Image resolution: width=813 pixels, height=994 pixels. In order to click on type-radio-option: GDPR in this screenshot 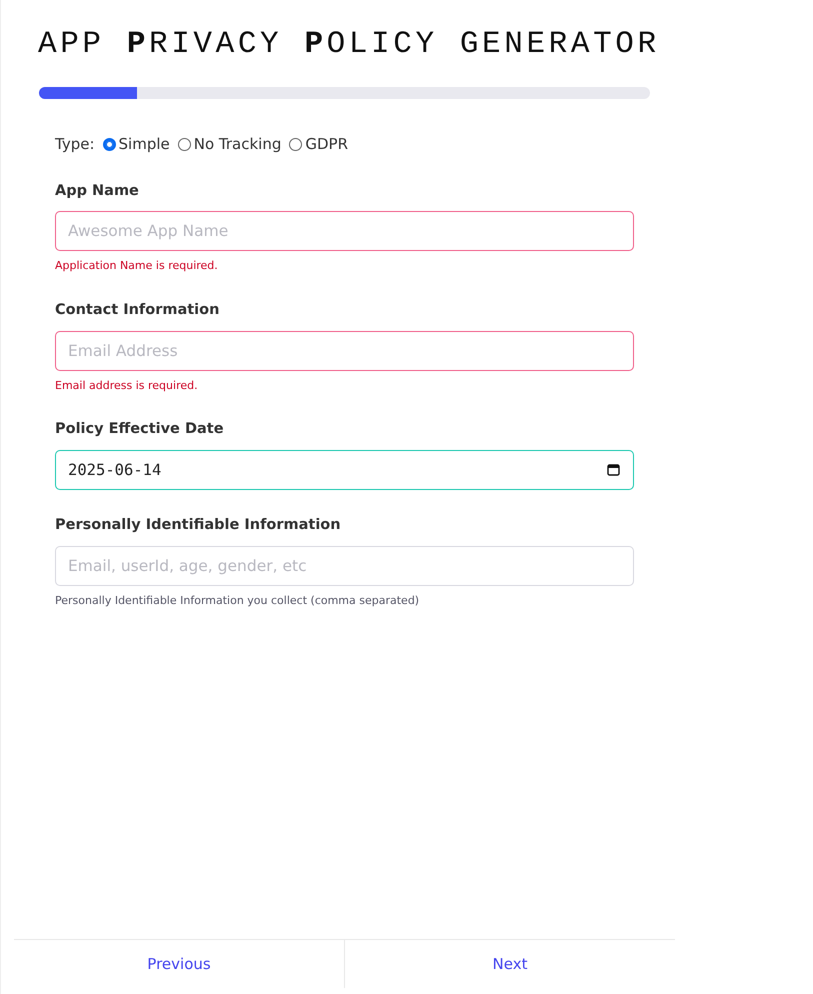, I will do `click(318, 144)`.